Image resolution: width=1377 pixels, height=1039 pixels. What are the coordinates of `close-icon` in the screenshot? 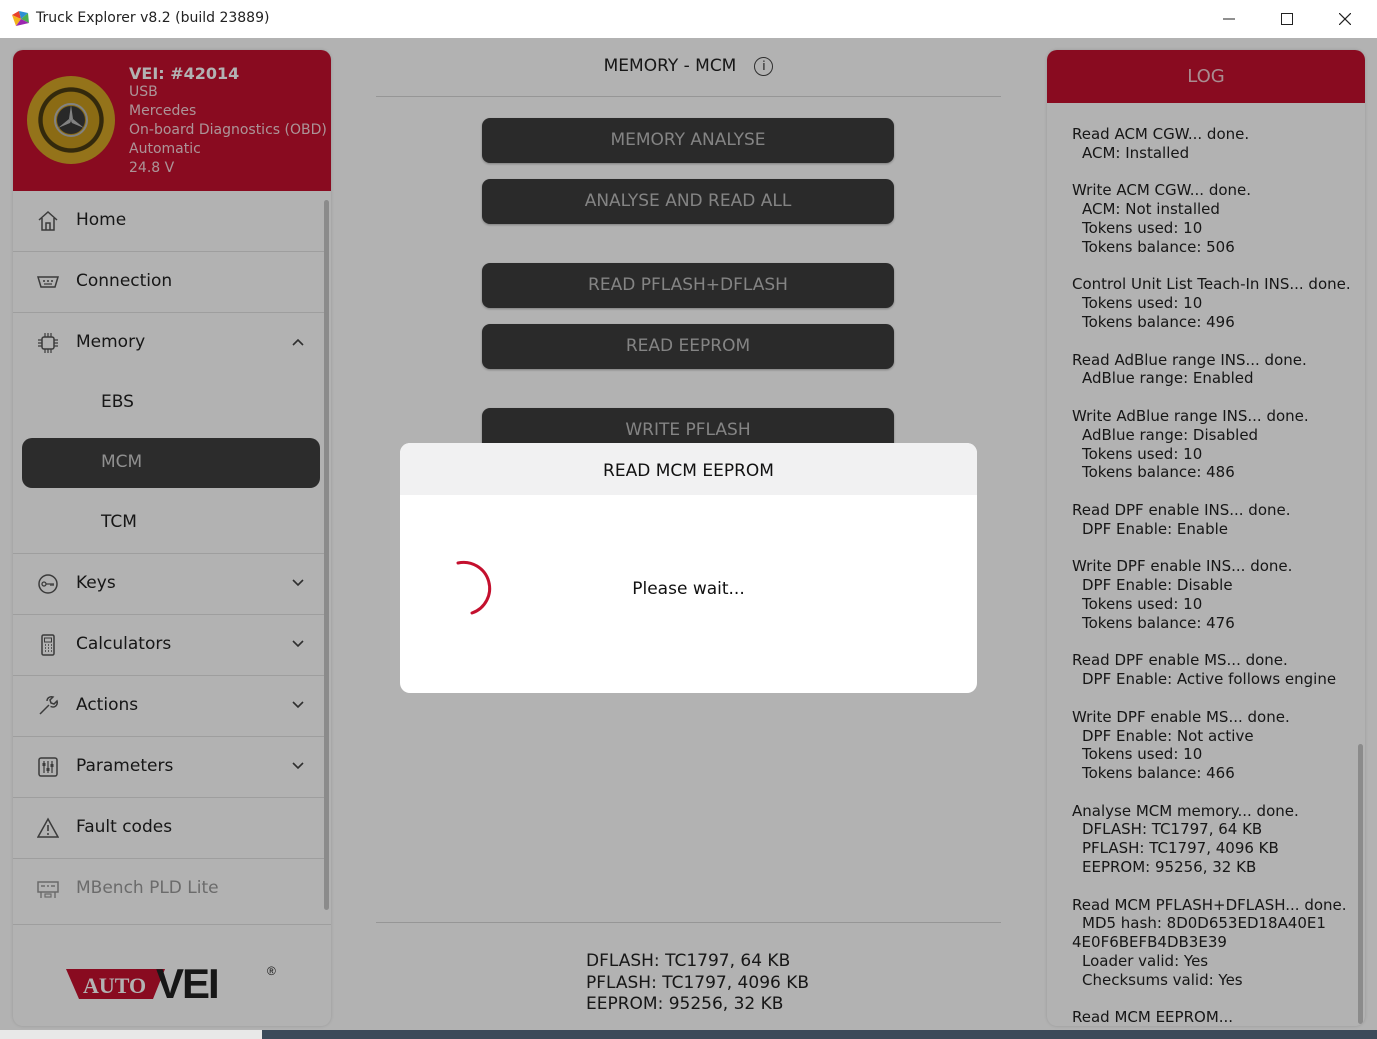 It's located at (1345, 19).